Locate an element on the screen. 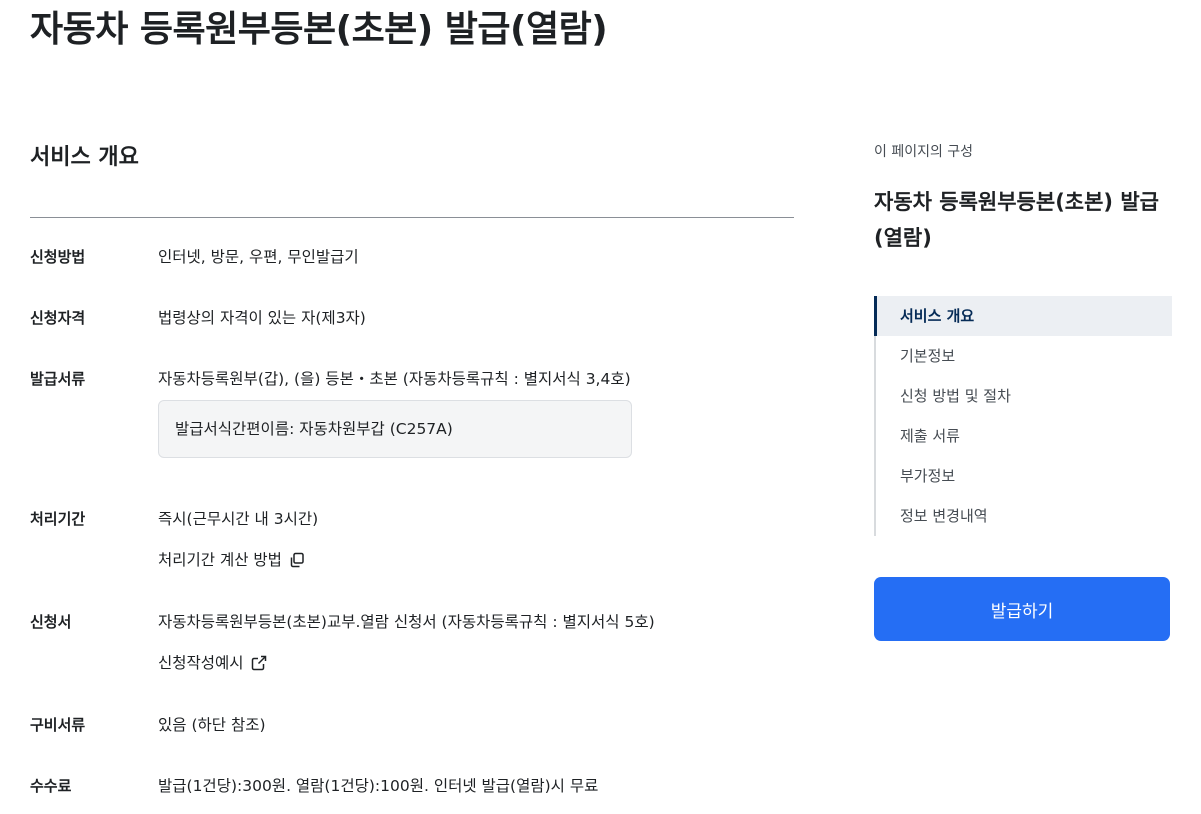 Image resolution: width=1201 pixels, height=814 pixels. processing-time-calc-link: 처리기간 계산 방법 is located at coordinates (238, 560).